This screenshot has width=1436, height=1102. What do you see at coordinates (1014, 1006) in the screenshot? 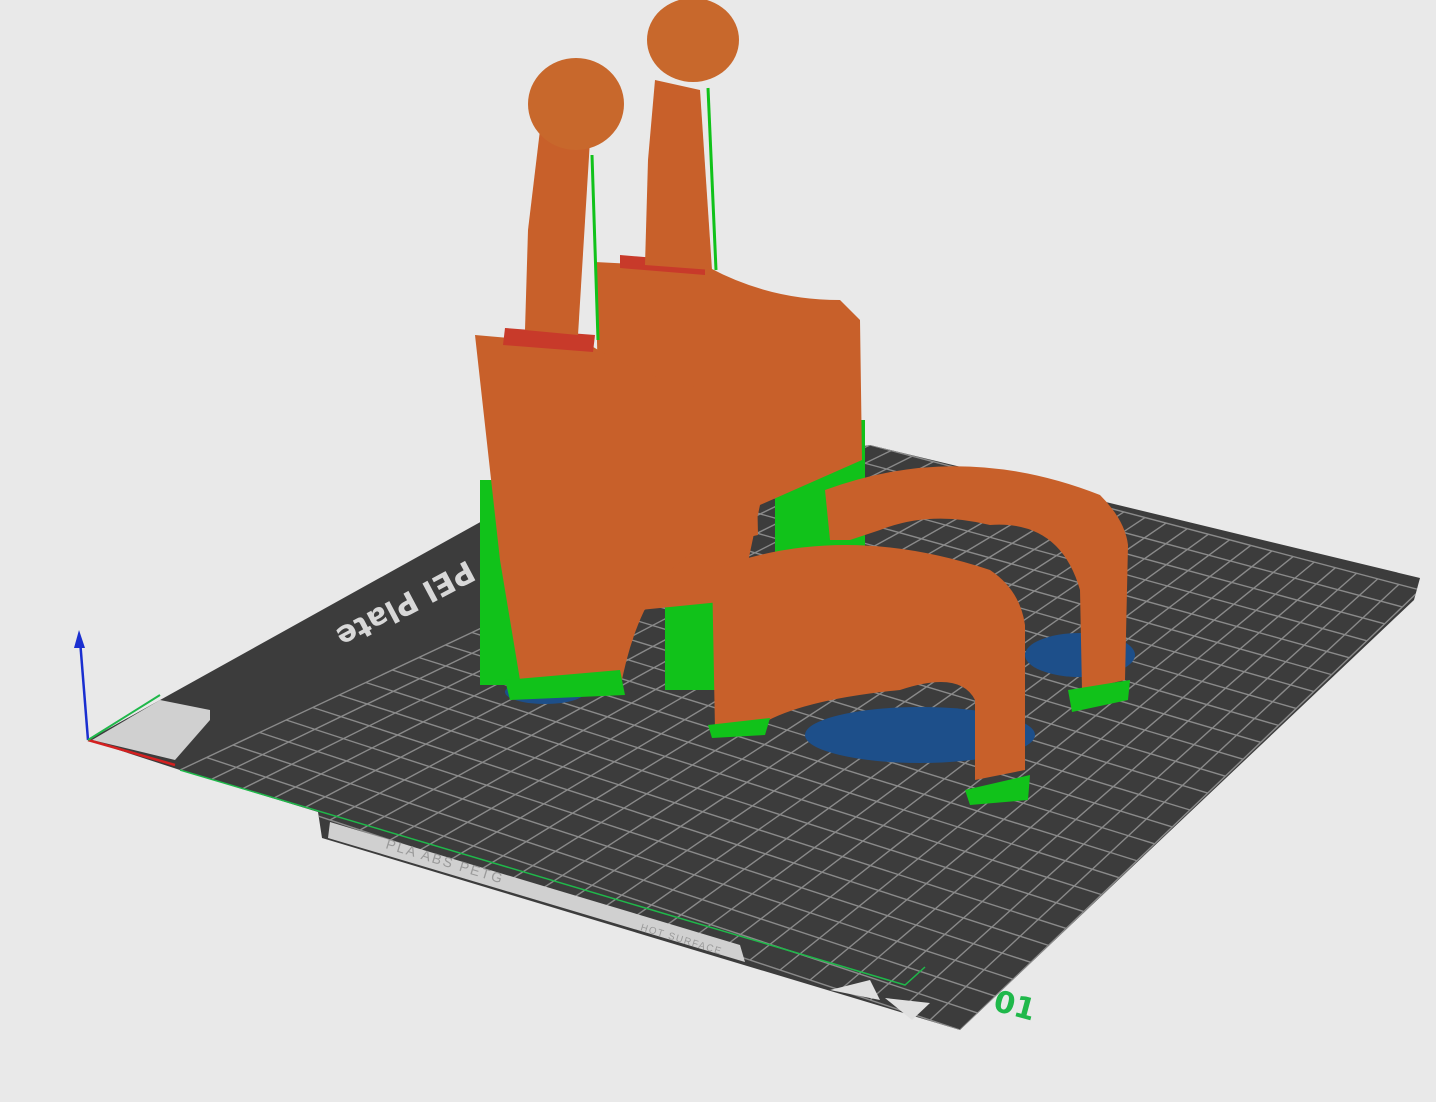
I see `plate-number: 01` at bounding box center [1014, 1006].